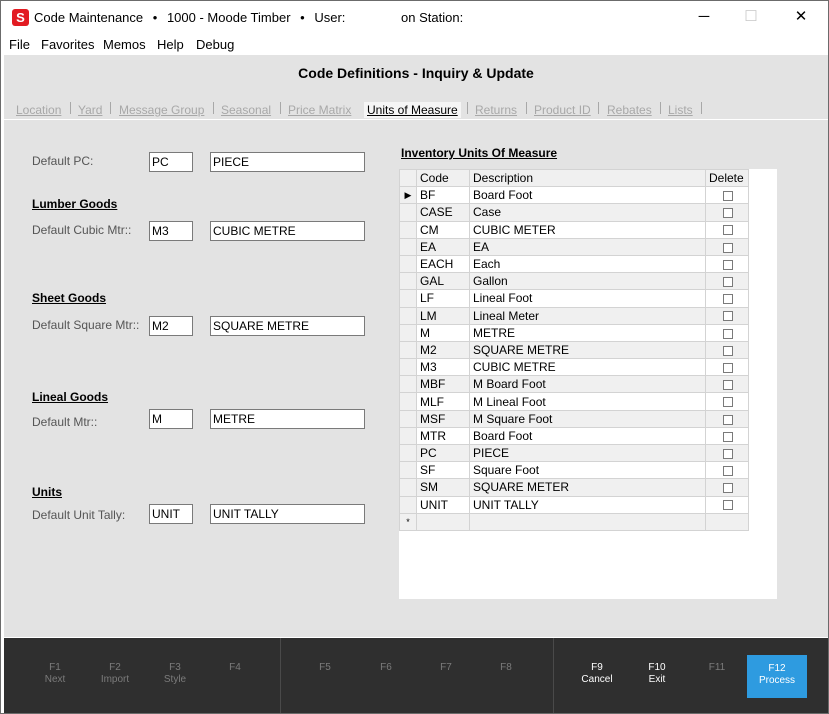  I want to click on code-cell: CM, so click(443, 229).